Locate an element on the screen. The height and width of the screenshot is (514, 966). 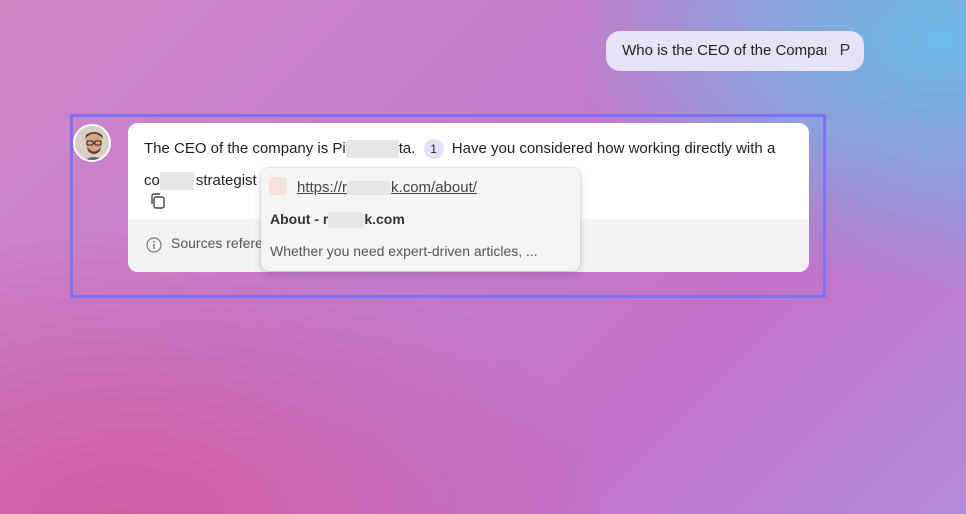
user-avatar: P is located at coordinates (845, 51).